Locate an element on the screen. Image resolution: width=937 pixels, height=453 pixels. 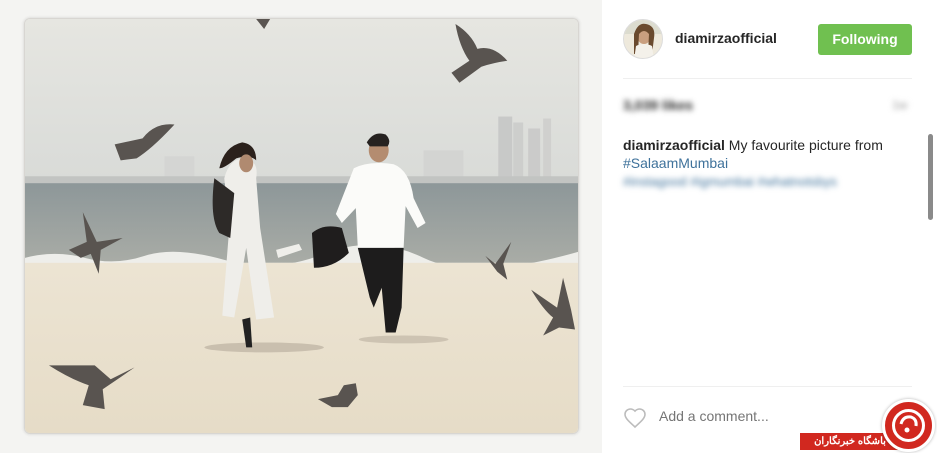
avatar-image is located at coordinates (643, 39).